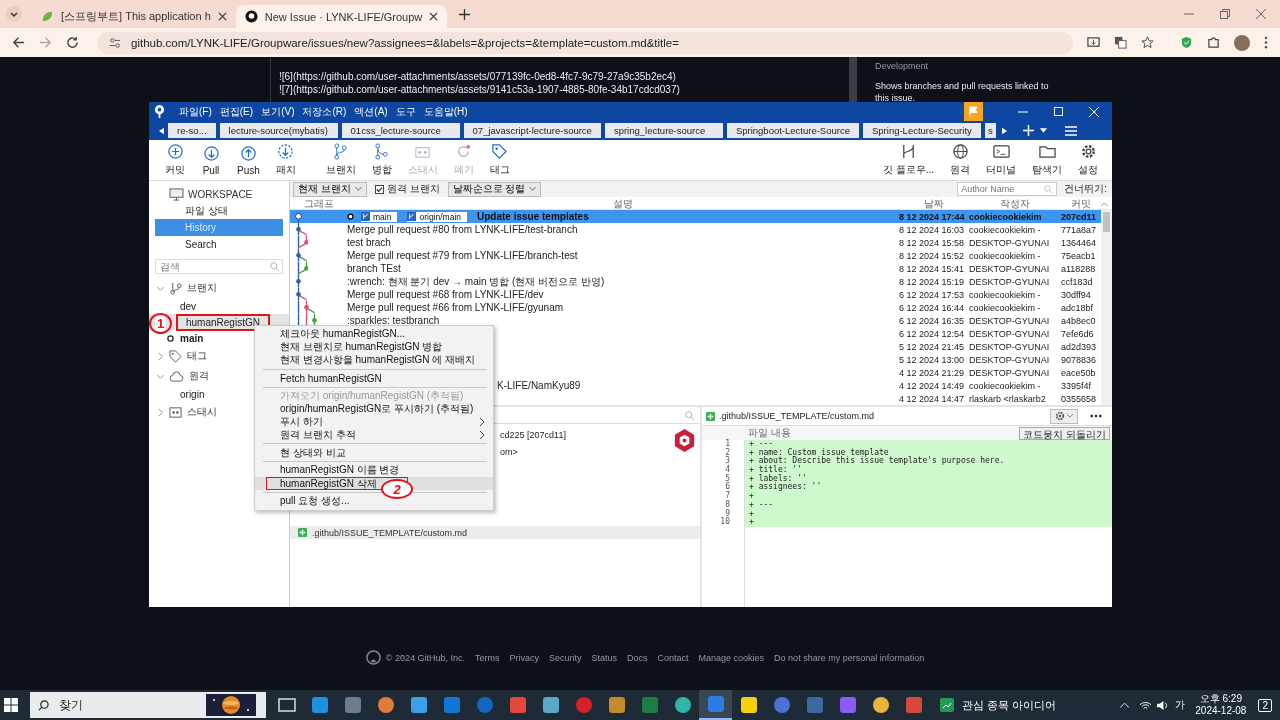 Image resolution: width=1280 pixels, height=720 pixels. Describe the element at coordinates (1064, 416) in the screenshot. I see `settings-button` at that location.